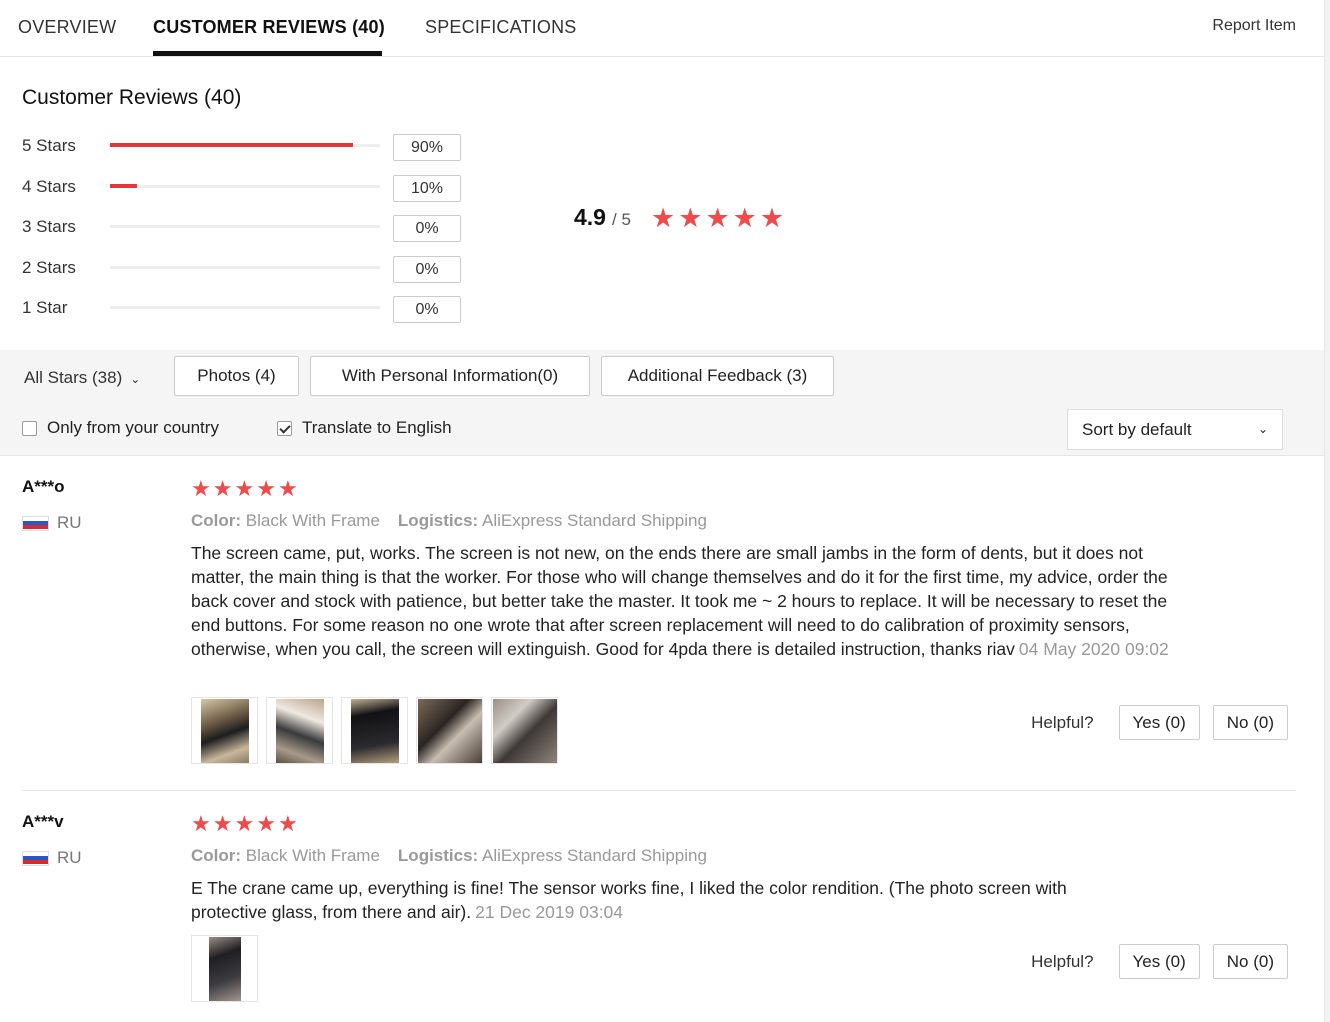 The width and height of the screenshot is (1330, 1022). I want to click on chevron-down-icon: ⌄, so click(135, 379).